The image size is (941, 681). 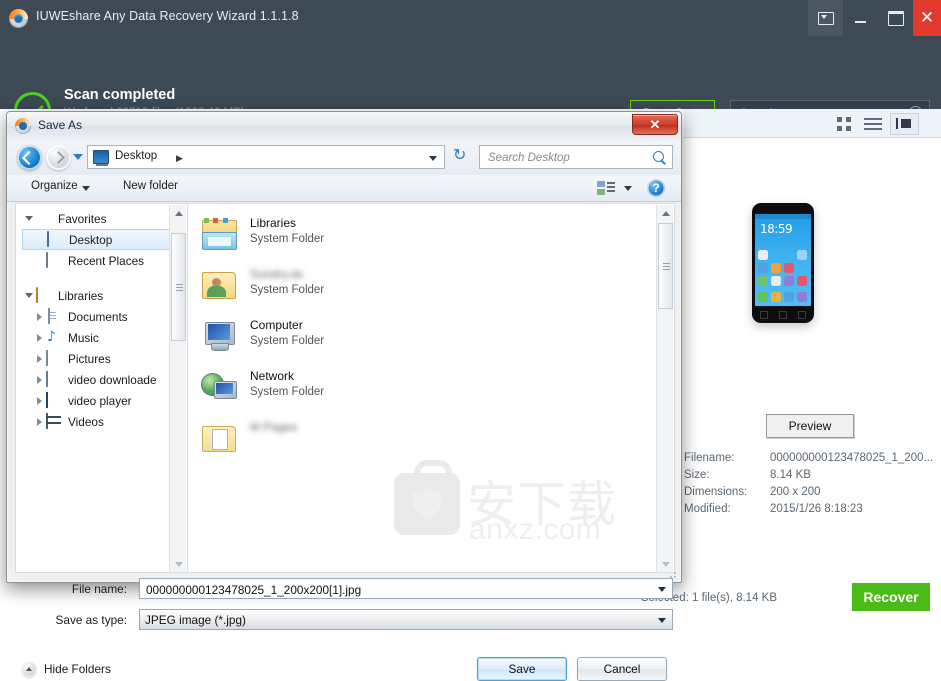 I want to click on minimize-button, so click(x=860, y=18).